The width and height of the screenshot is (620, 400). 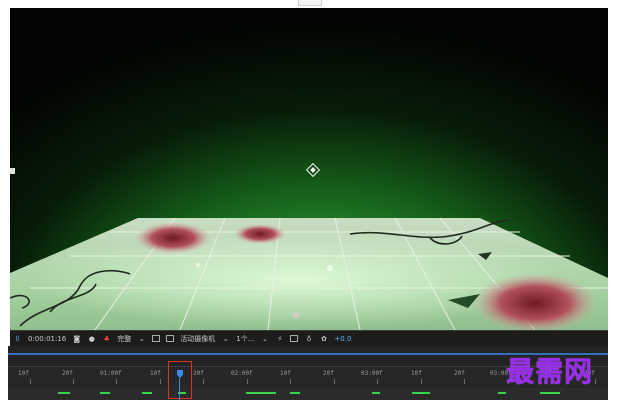 What do you see at coordinates (111, 373) in the screenshot?
I see `ruler-label: 01:00f` at bounding box center [111, 373].